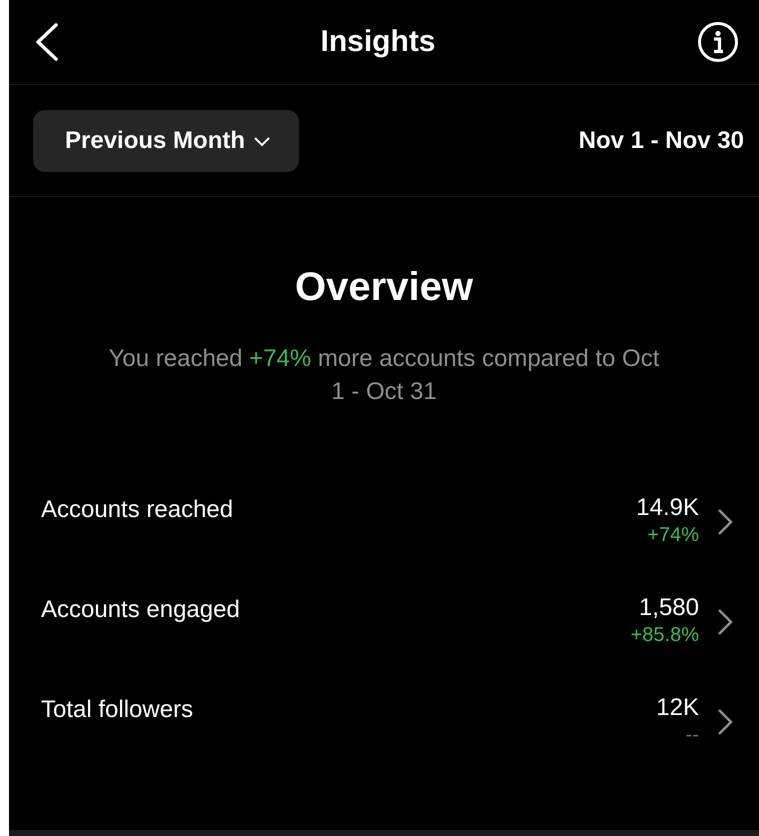 The height and width of the screenshot is (836, 759). I want to click on screen-title: Insights, so click(378, 42).